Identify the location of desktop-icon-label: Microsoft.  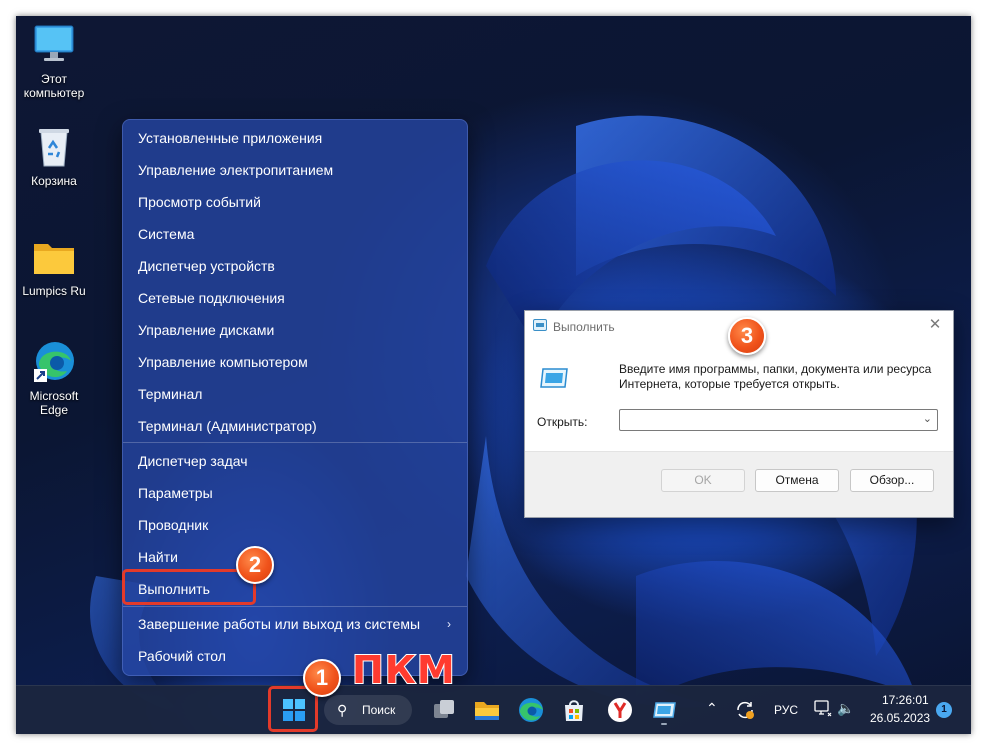
(54, 396).